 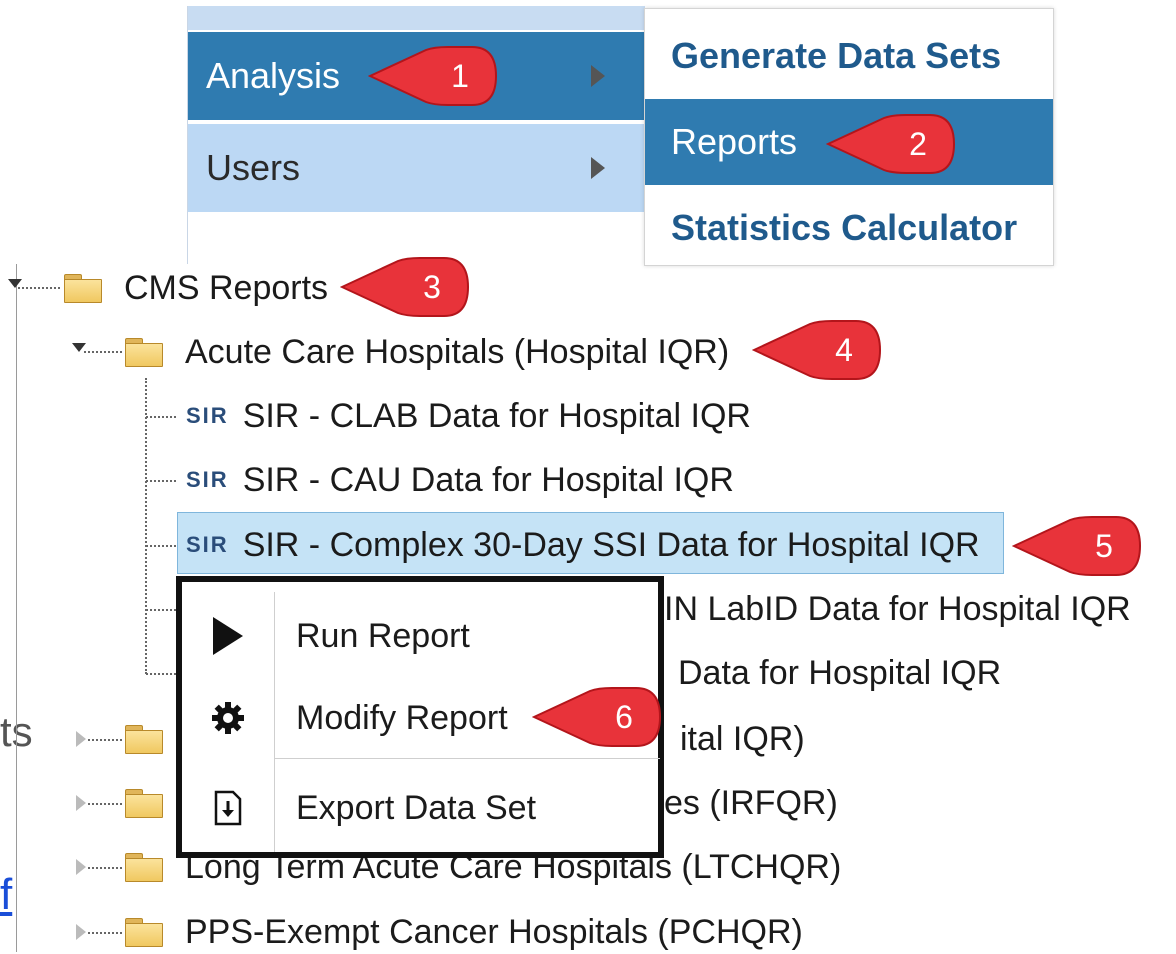 What do you see at coordinates (457, 351) in the screenshot?
I see `tree-node-label: Acute Care Hospitals (Hospital IQR)` at bounding box center [457, 351].